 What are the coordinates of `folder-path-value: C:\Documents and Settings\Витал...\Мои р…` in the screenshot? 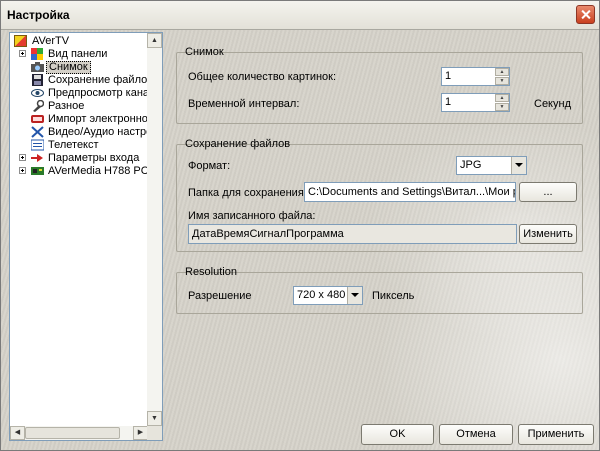 It's located at (411, 192).